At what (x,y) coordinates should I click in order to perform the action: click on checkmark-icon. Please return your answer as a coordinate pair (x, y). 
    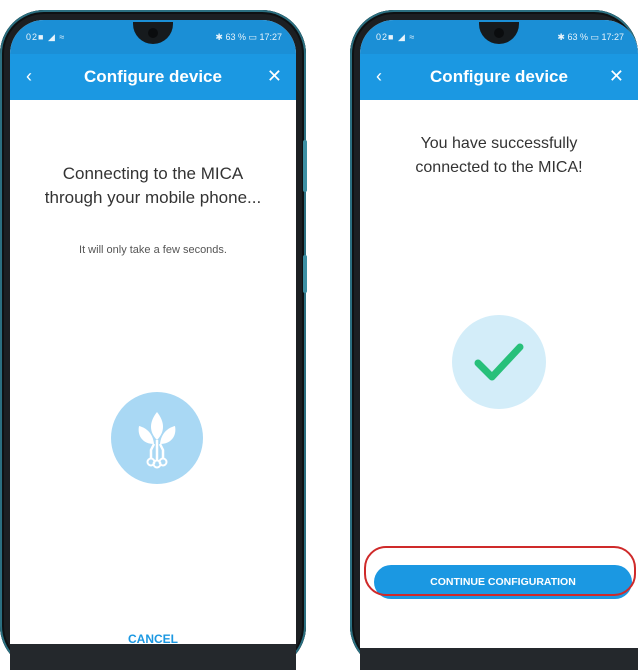
    Looking at the image, I should click on (499, 362).